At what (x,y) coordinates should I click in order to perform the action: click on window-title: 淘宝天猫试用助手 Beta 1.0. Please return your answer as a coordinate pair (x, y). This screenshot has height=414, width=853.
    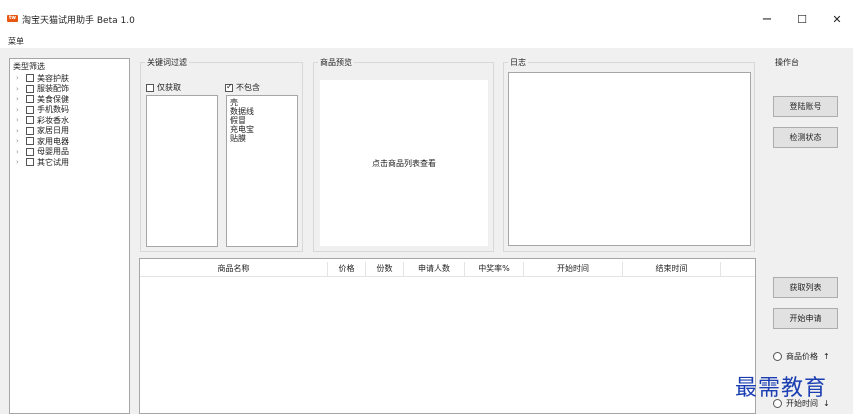
    Looking at the image, I should click on (78, 21).